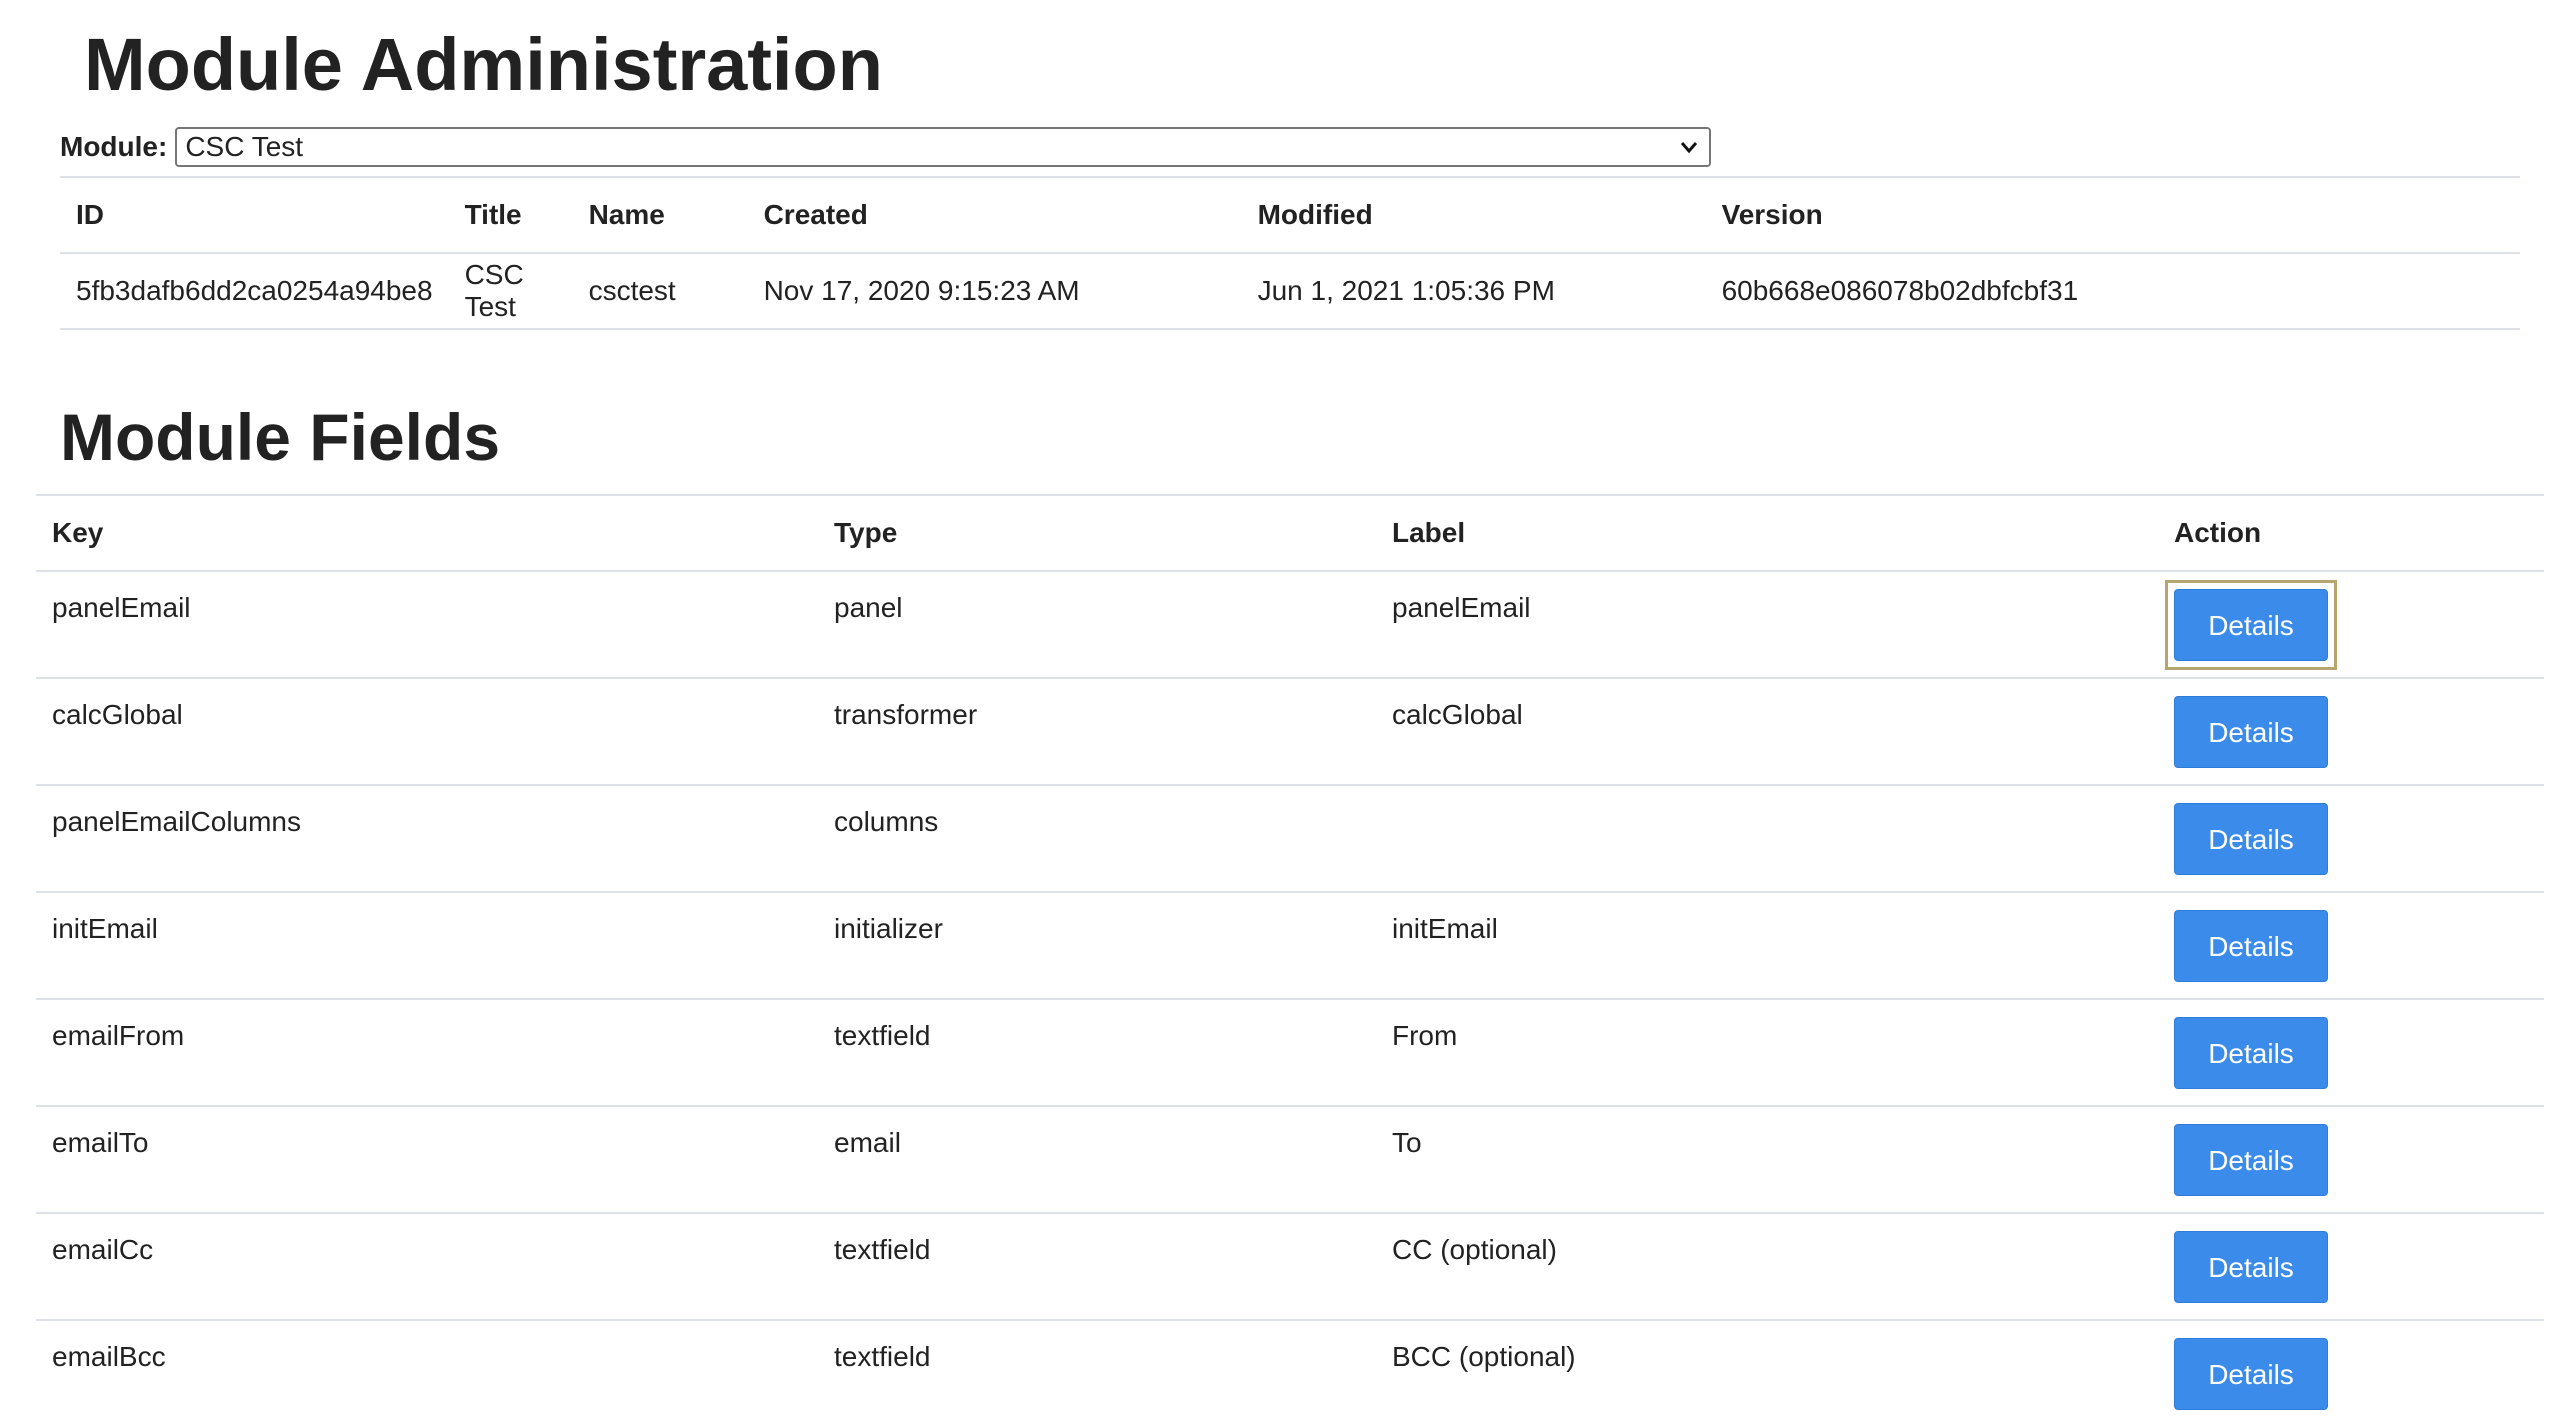  I want to click on table-row: initEmail initializer initEmail Details, so click(1290, 945).